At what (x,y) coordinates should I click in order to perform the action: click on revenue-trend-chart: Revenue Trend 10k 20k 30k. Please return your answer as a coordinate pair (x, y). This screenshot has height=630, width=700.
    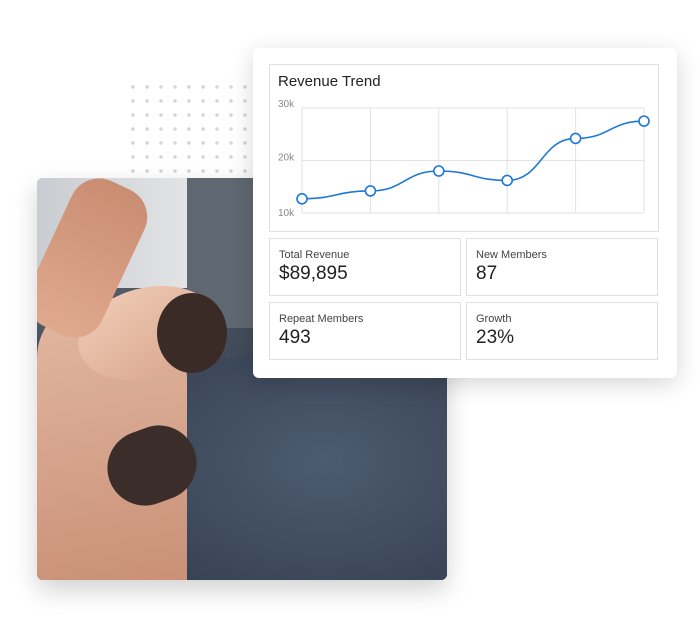
    Looking at the image, I should click on (464, 148).